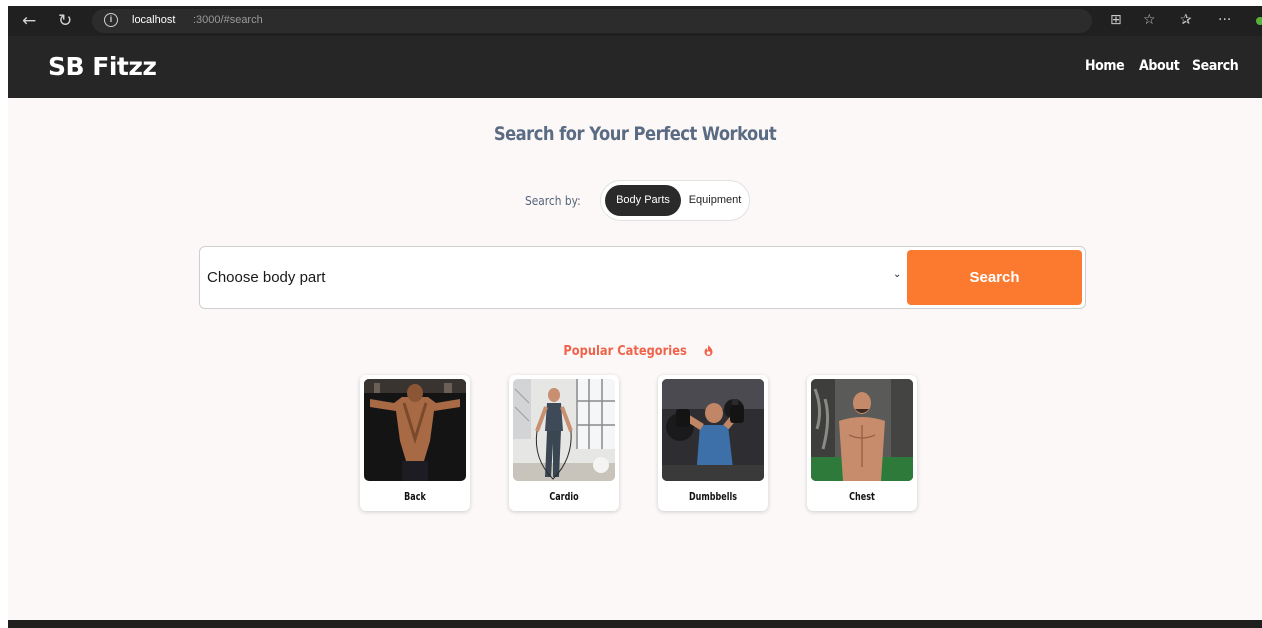  Describe the element at coordinates (1259, 21) in the screenshot. I see `extension-icon` at that location.